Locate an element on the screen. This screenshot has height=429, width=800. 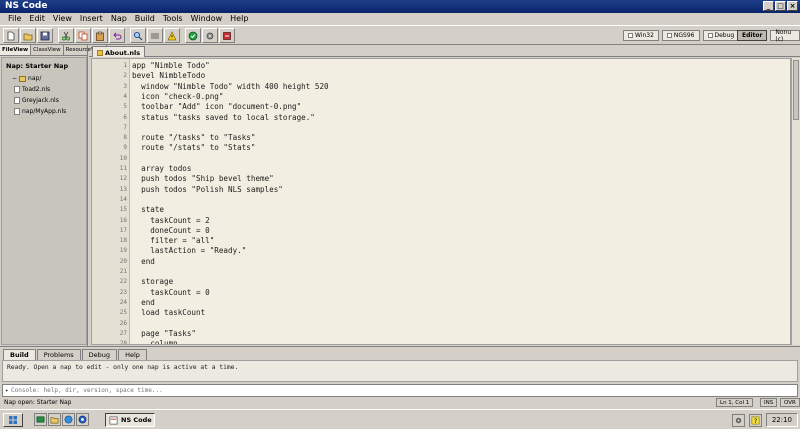
code-line: 8 route "/tasks" to "Tasks" is located at coordinates (441, 138).